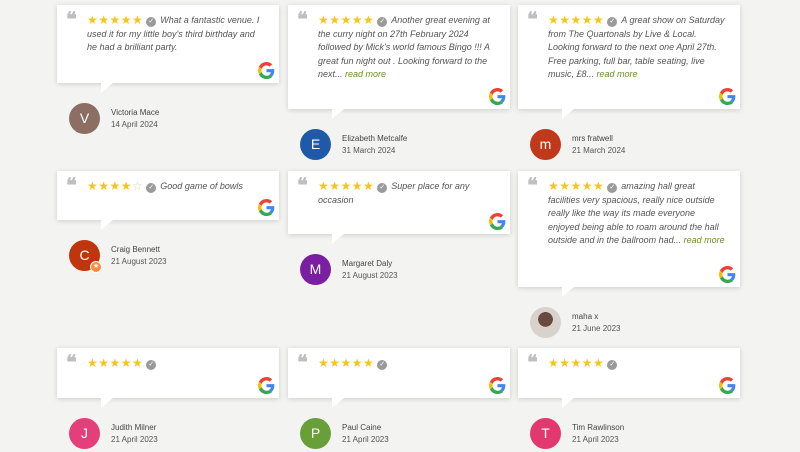 This screenshot has width=800, height=452. I want to click on avatar-initial: T, so click(545, 433).